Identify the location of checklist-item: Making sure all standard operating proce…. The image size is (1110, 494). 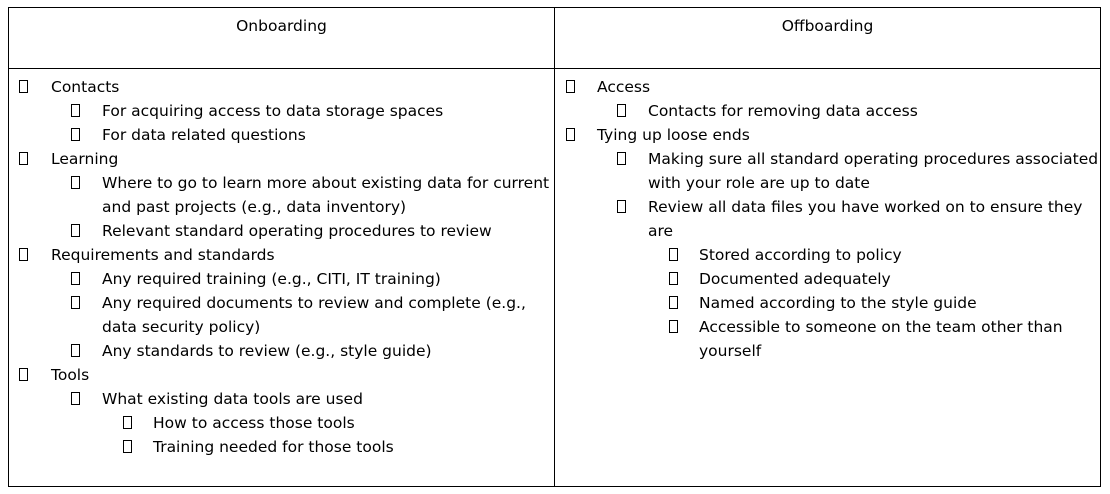
(827, 171).